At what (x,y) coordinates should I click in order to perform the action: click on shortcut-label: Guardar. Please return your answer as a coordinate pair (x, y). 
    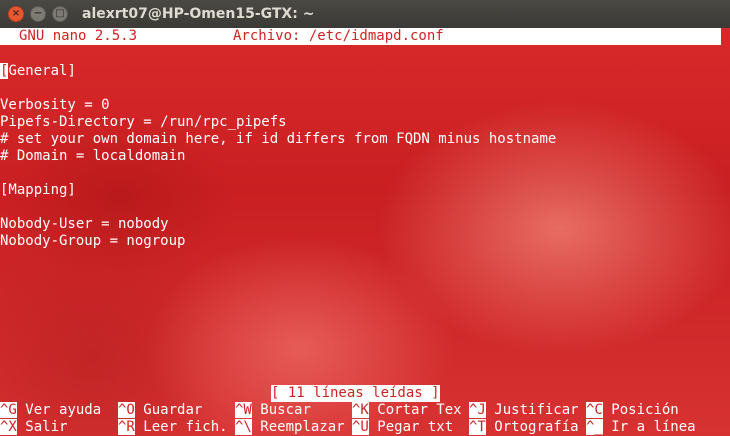
    Looking at the image, I should click on (173, 410).